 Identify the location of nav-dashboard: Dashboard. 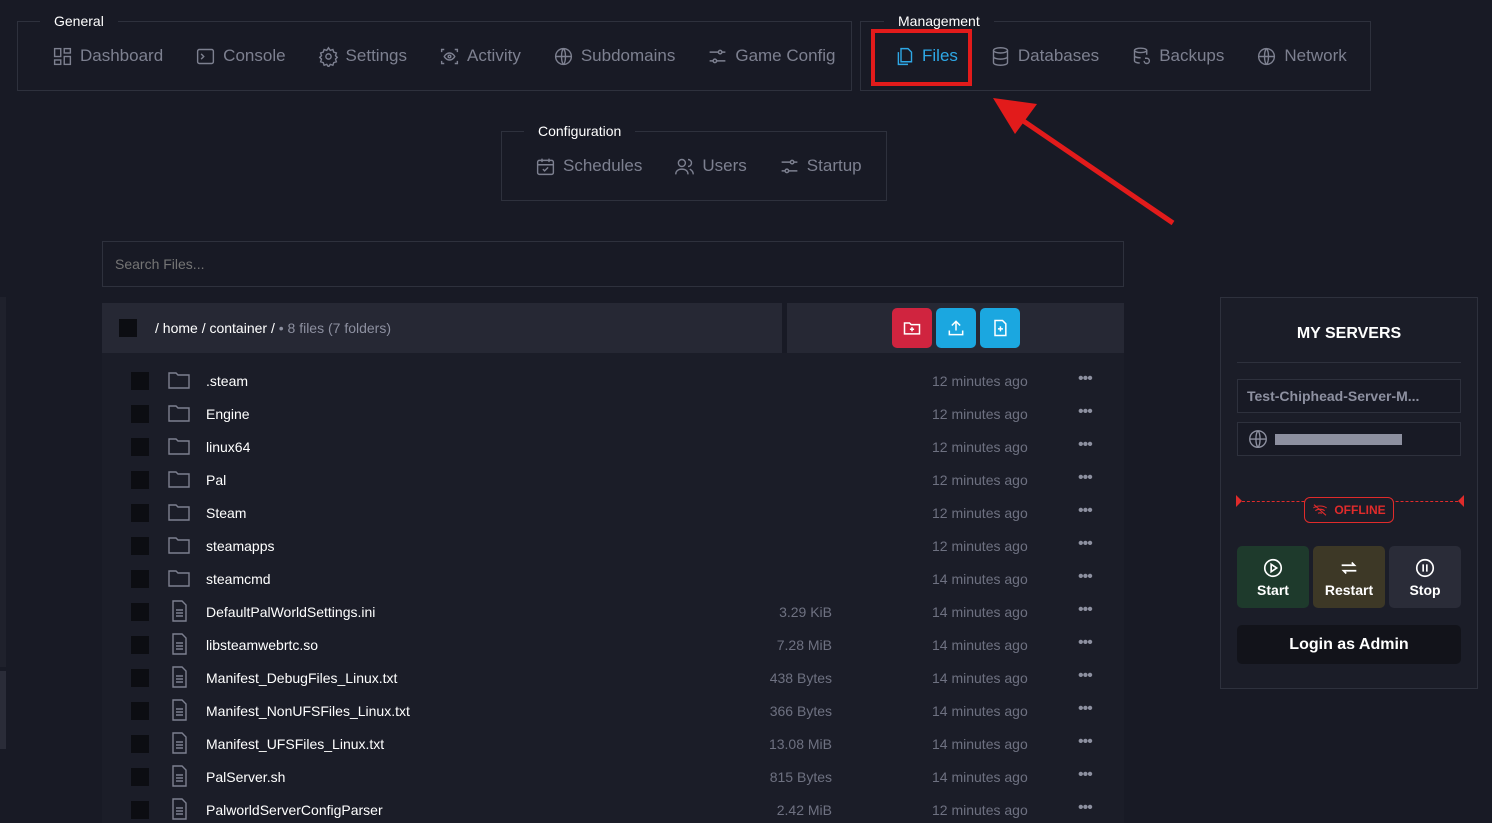
(107, 56).